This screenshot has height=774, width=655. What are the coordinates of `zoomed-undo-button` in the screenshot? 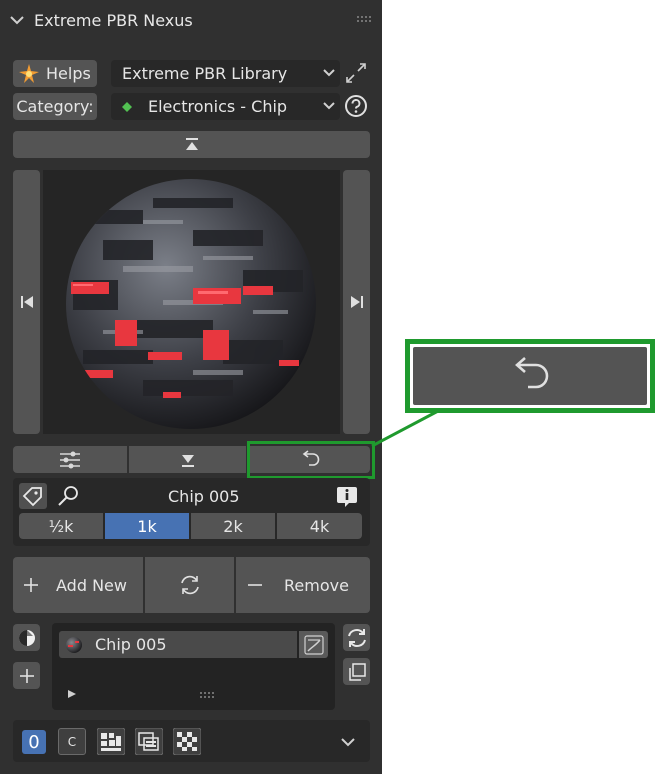 It's located at (530, 376).